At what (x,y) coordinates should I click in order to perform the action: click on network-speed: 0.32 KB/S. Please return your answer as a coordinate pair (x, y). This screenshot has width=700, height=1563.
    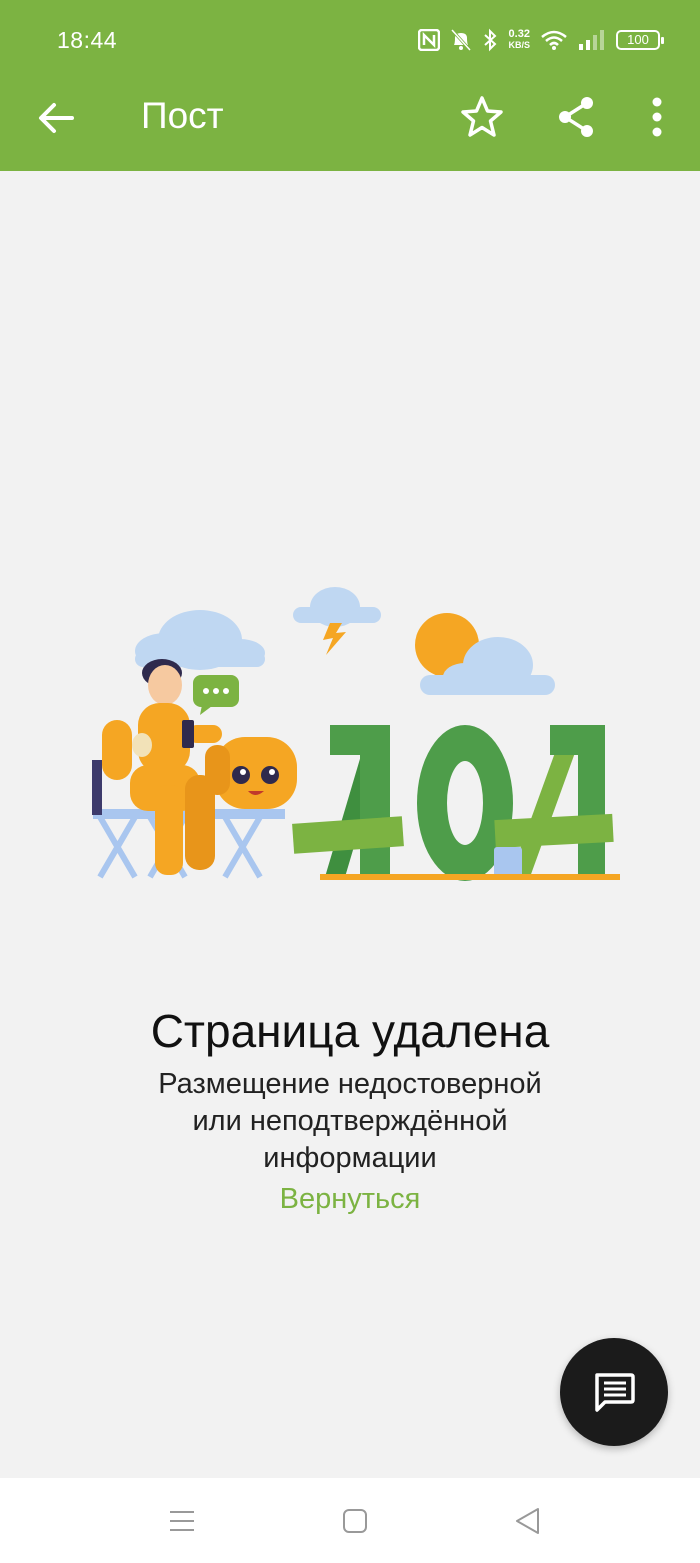
    Looking at the image, I should click on (519, 40).